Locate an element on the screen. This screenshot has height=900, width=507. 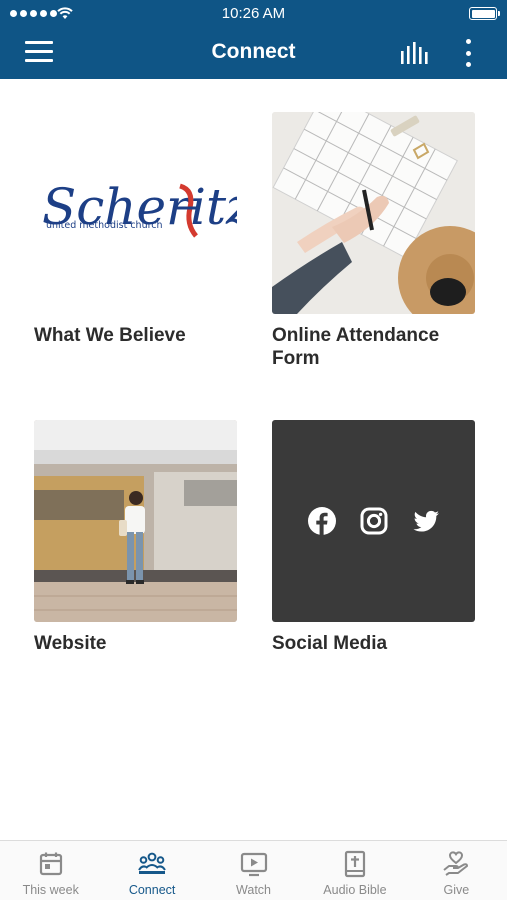
play-screen-icon is located at coordinates (253, 864).